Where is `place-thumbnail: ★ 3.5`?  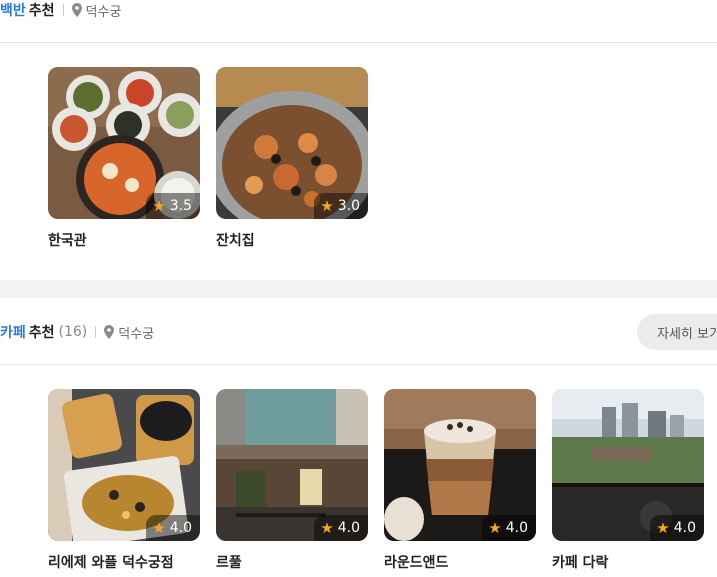
place-thumbnail: ★ 3.5 is located at coordinates (124, 143).